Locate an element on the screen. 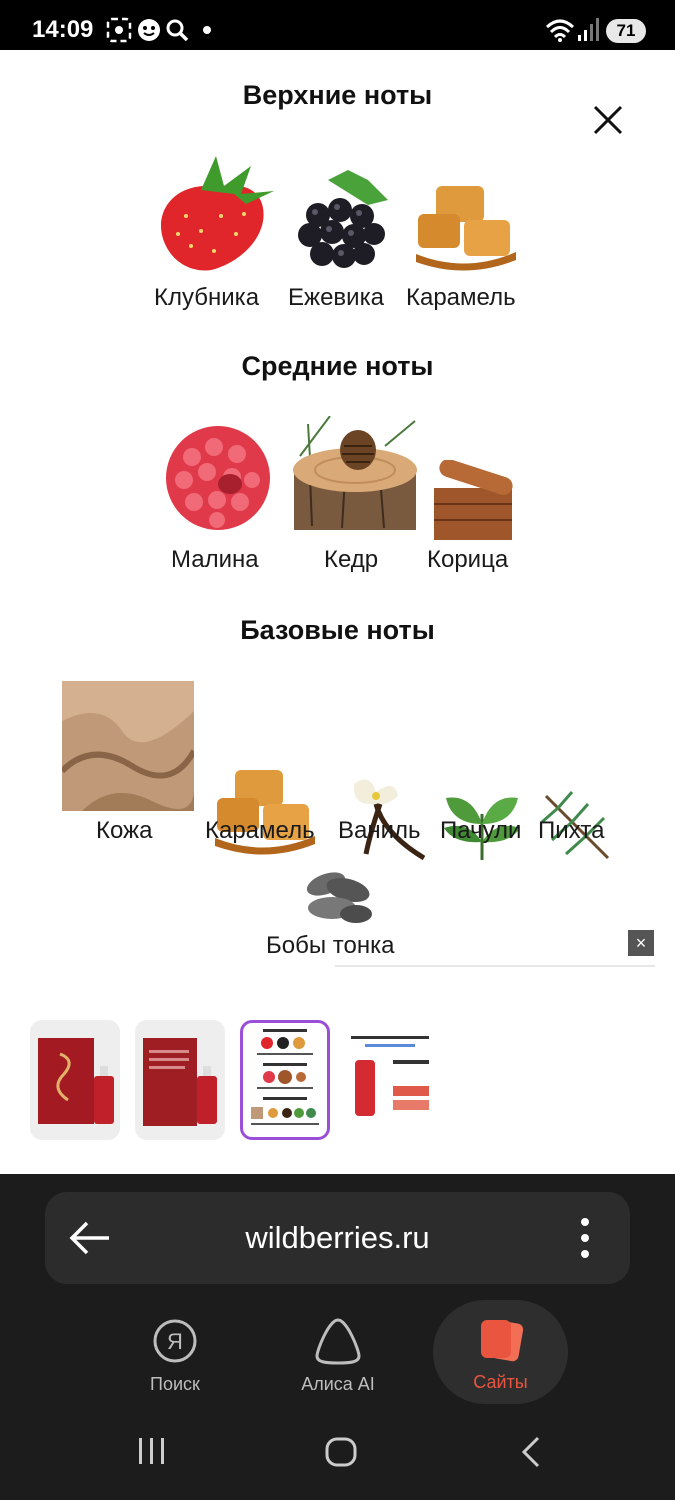 The image size is (675, 1500). blackberry-image is located at coordinates (343, 219).